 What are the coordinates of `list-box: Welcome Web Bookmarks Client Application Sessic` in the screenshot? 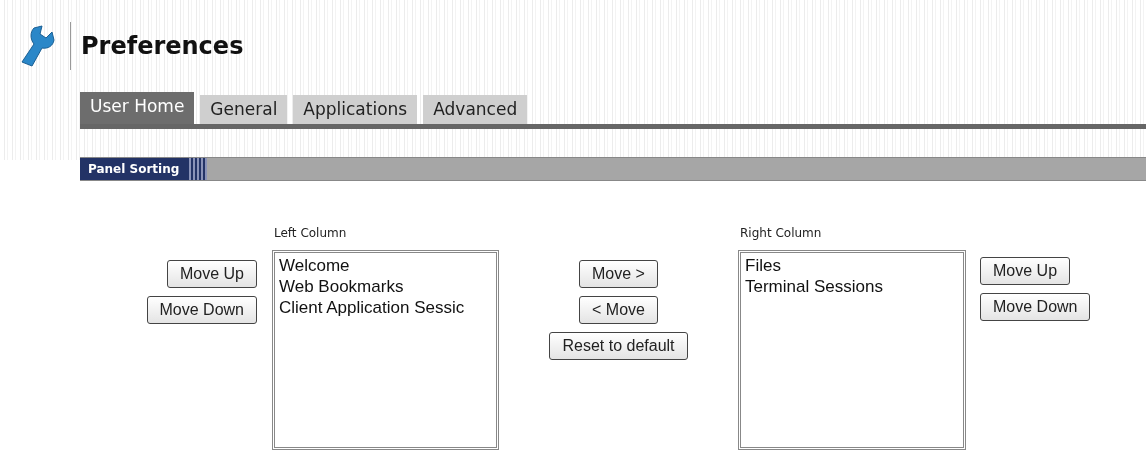 It's located at (385, 350).